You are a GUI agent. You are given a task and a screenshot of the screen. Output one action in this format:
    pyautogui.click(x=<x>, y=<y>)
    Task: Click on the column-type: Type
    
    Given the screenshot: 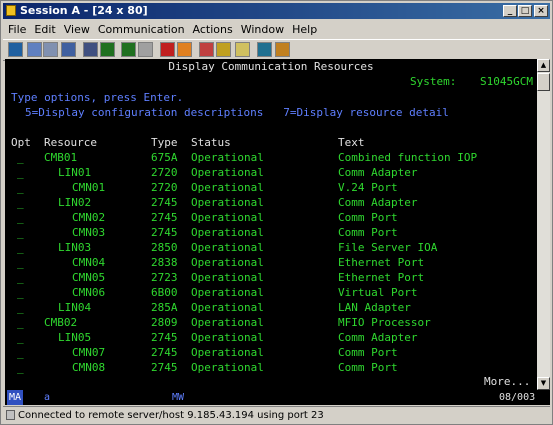 What is the action you would take?
    pyautogui.click(x=164, y=142)
    